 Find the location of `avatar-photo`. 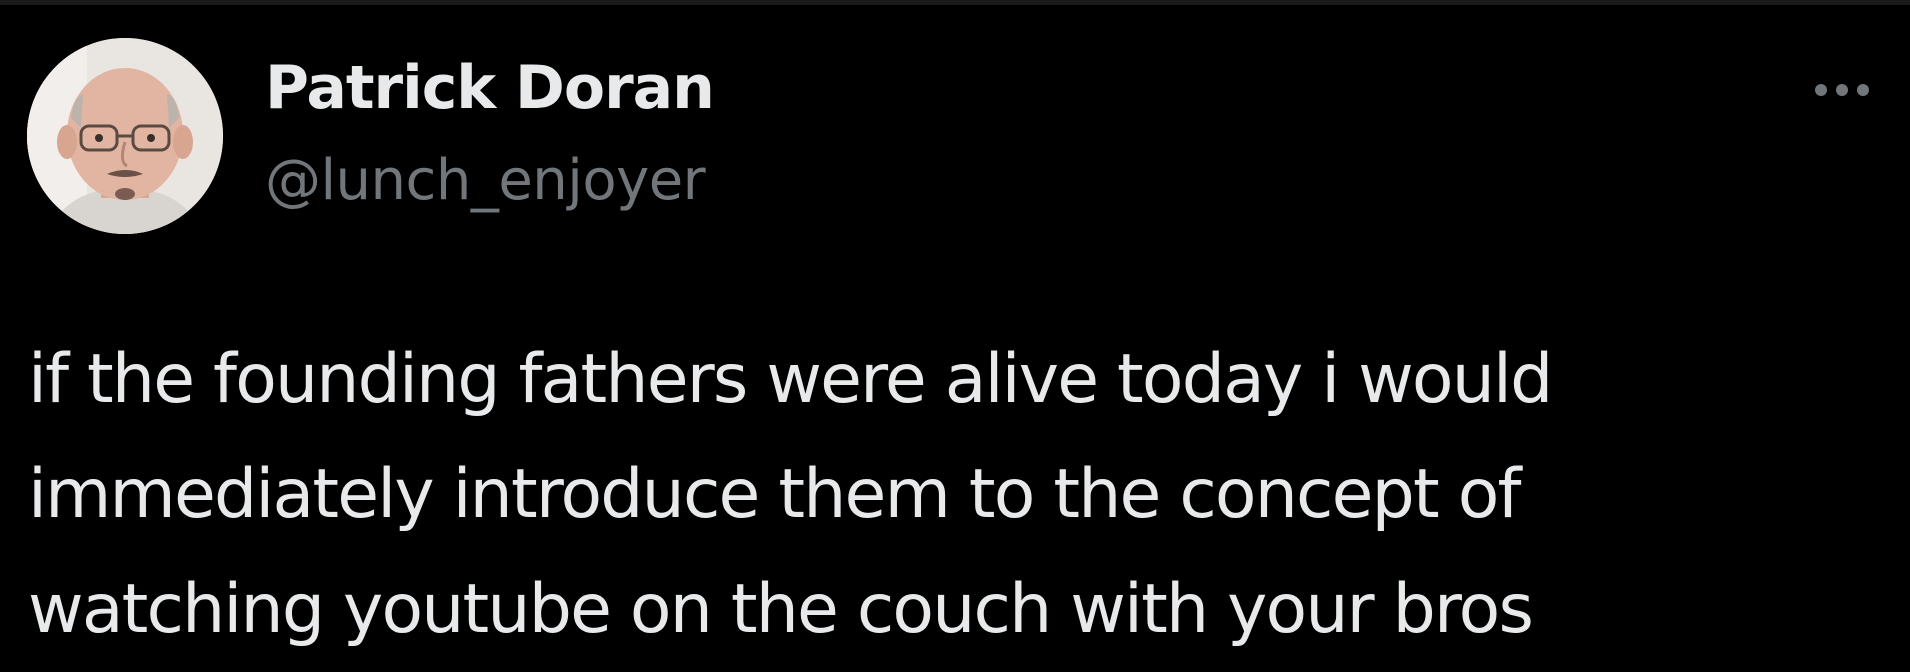

avatar-photo is located at coordinates (125, 136).